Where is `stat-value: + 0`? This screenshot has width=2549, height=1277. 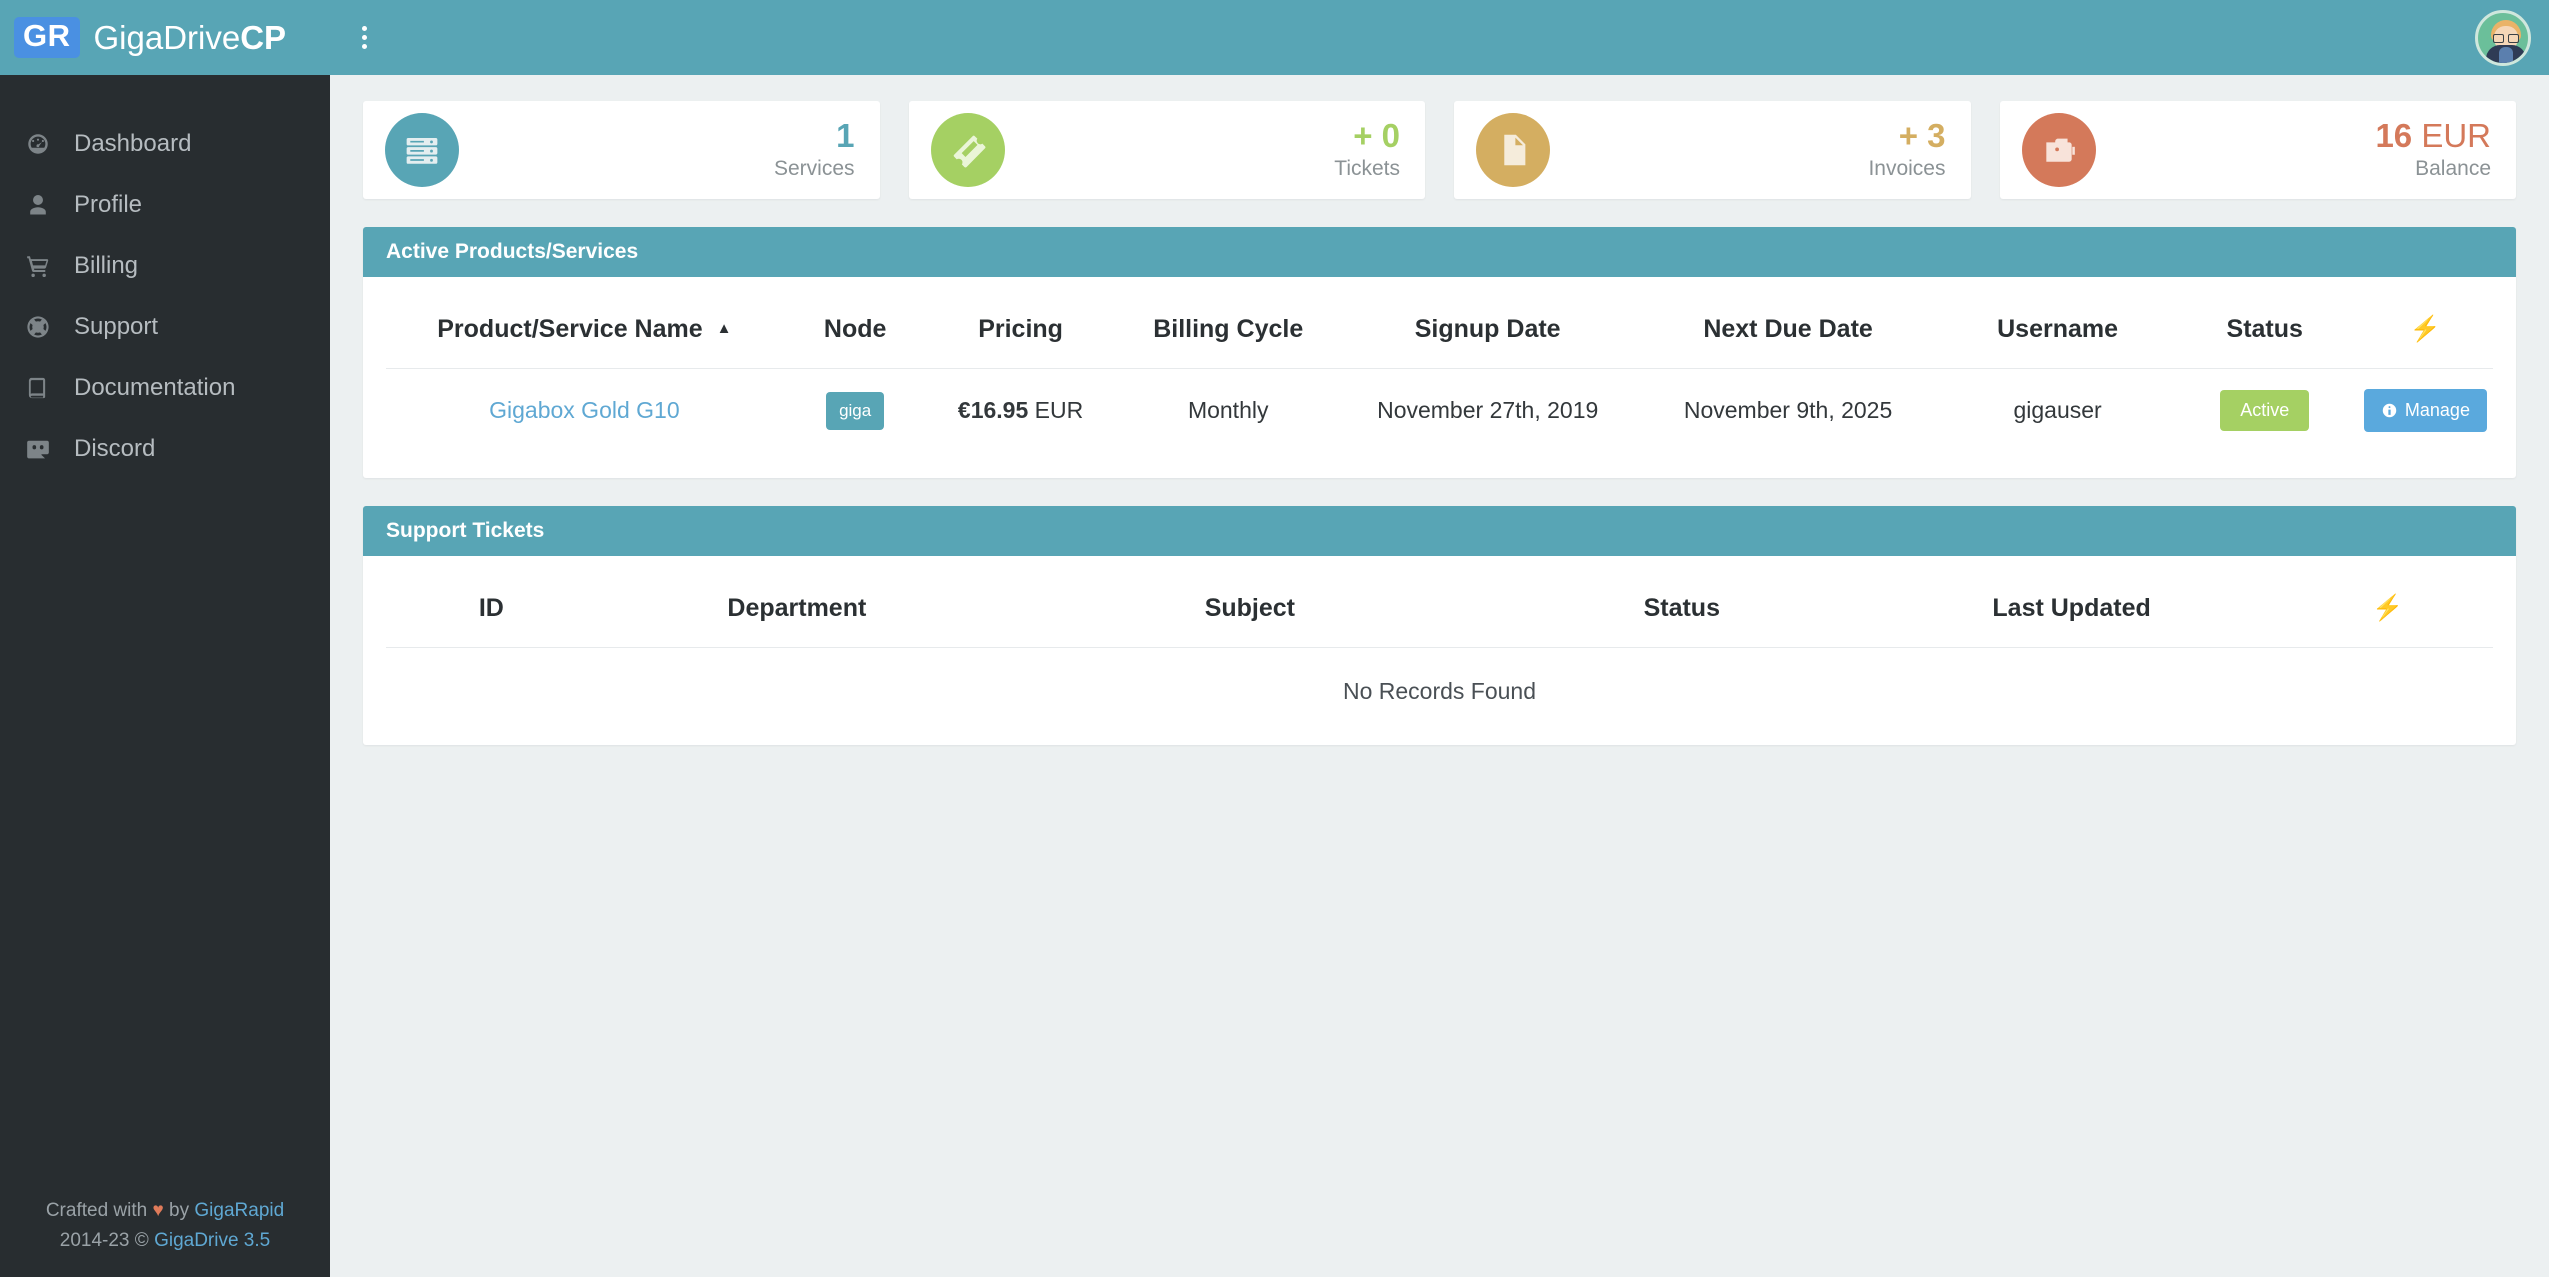 stat-value: + 0 is located at coordinates (1376, 136).